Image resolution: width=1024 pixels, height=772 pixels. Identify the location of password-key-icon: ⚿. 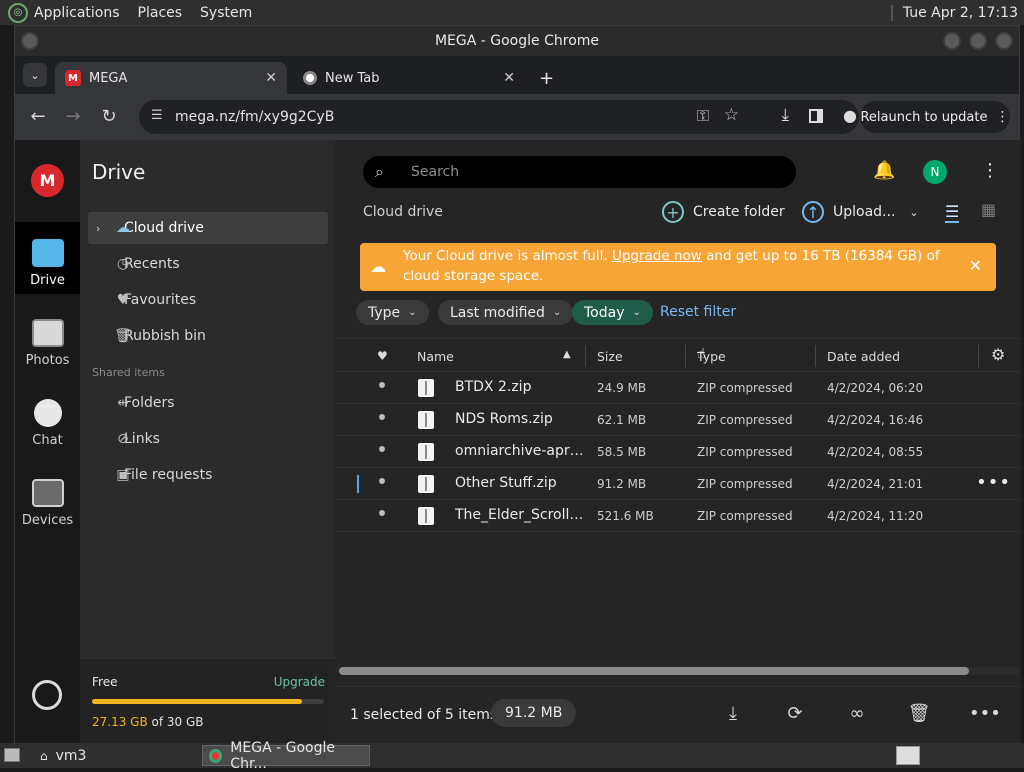
(703, 116).